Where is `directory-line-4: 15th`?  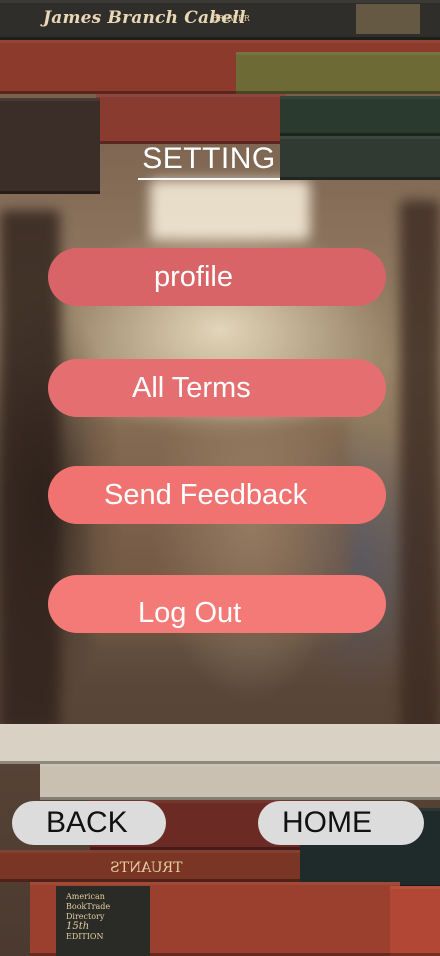
directory-line-4: 15th is located at coordinates (78, 926).